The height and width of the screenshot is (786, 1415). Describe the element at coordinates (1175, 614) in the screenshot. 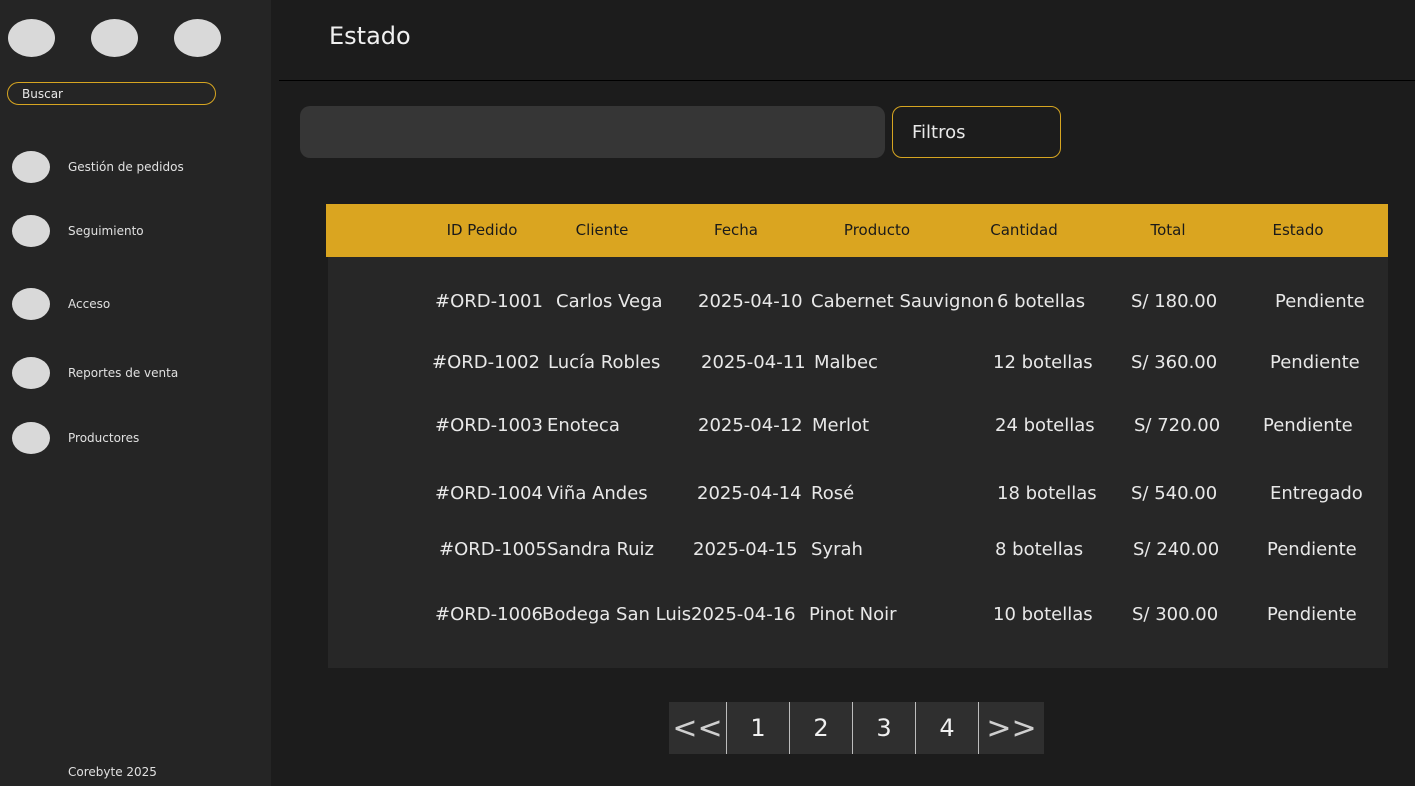

I see `cell-total: S/ 300.00` at that location.